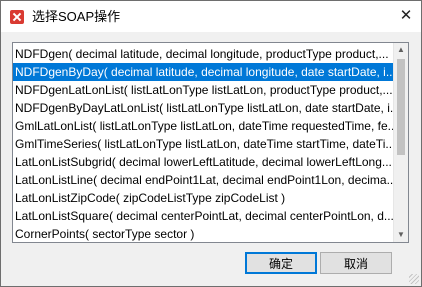 The image size is (422, 287). What do you see at coordinates (414, 279) in the screenshot?
I see `resize-grip-icon` at bounding box center [414, 279].